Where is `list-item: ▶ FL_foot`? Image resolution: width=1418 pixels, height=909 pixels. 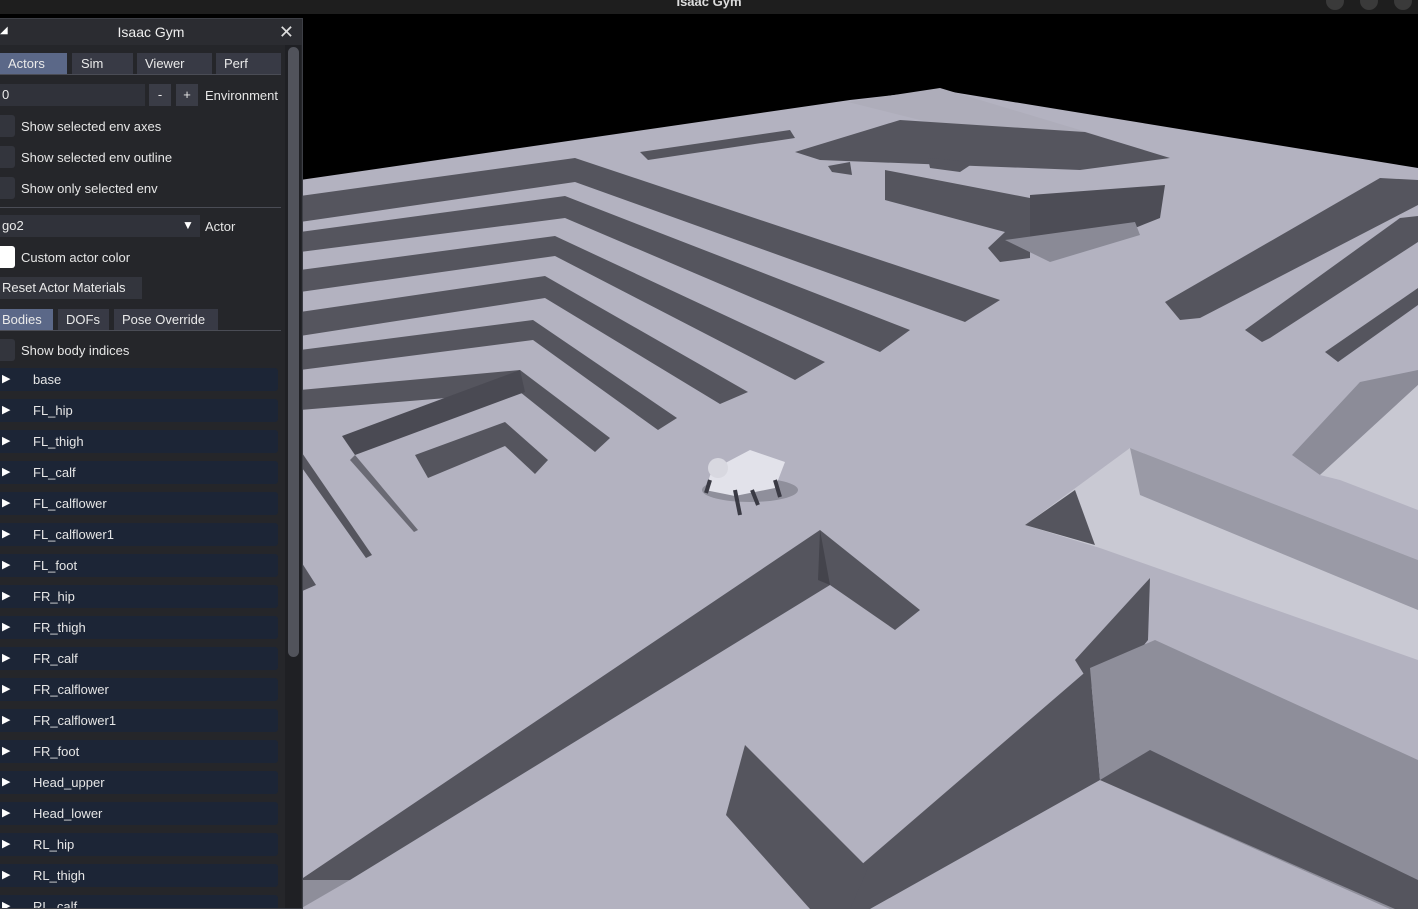
list-item: ▶ FL_foot is located at coordinates (139, 565).